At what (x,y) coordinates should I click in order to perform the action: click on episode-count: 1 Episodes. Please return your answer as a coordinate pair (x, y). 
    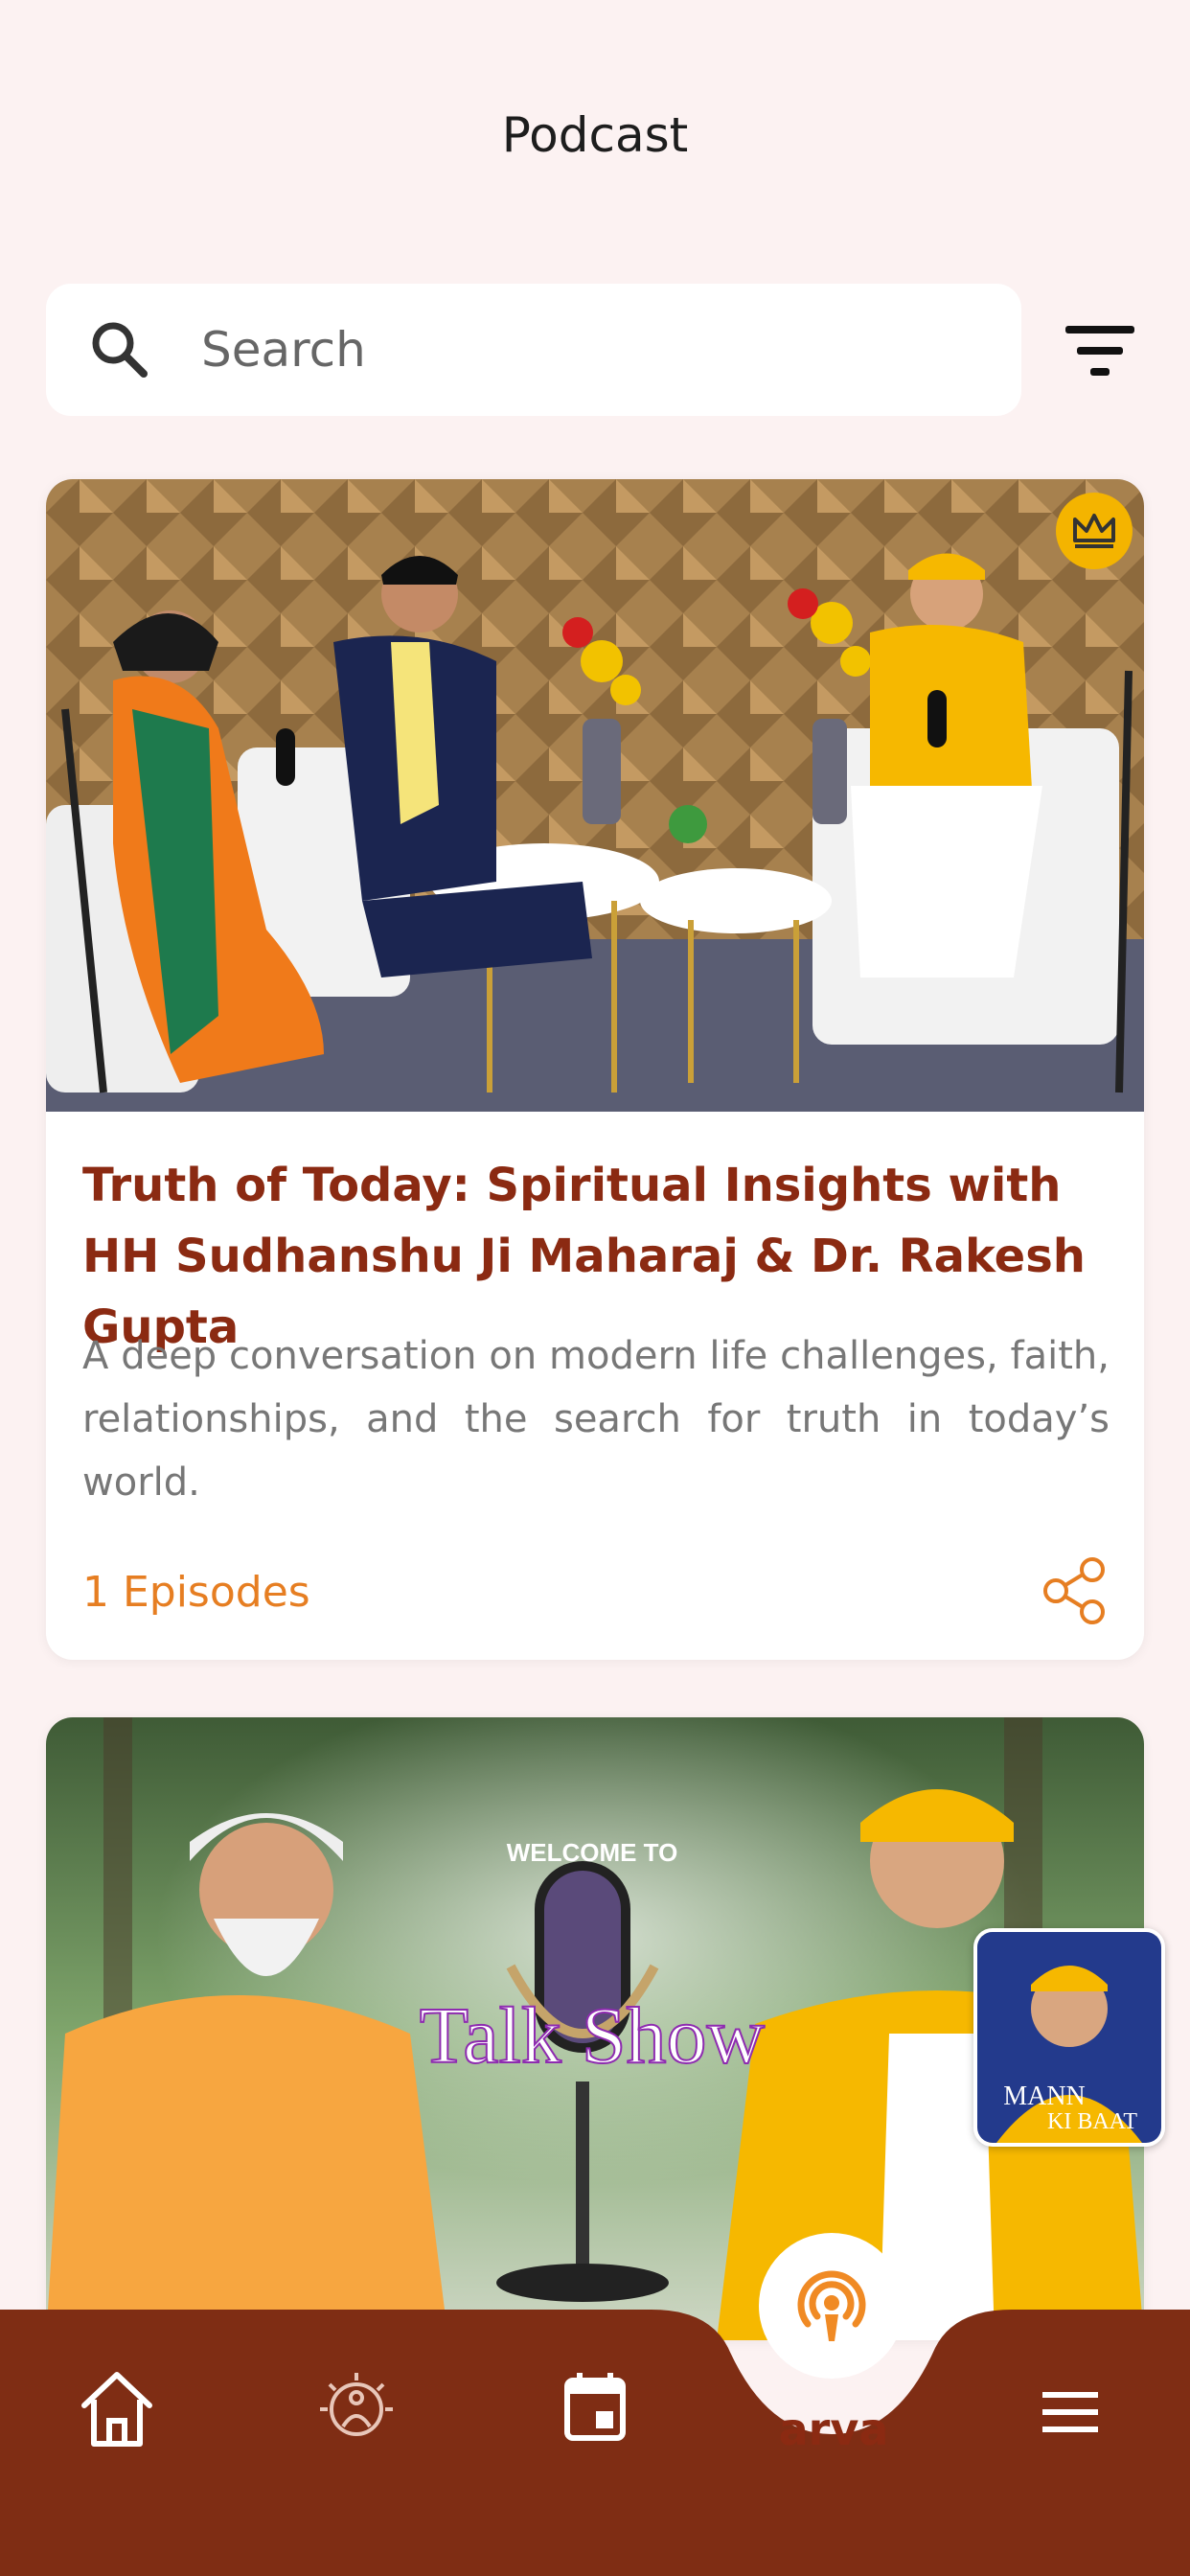
    Looking at the image, I should click on (196, 1592).